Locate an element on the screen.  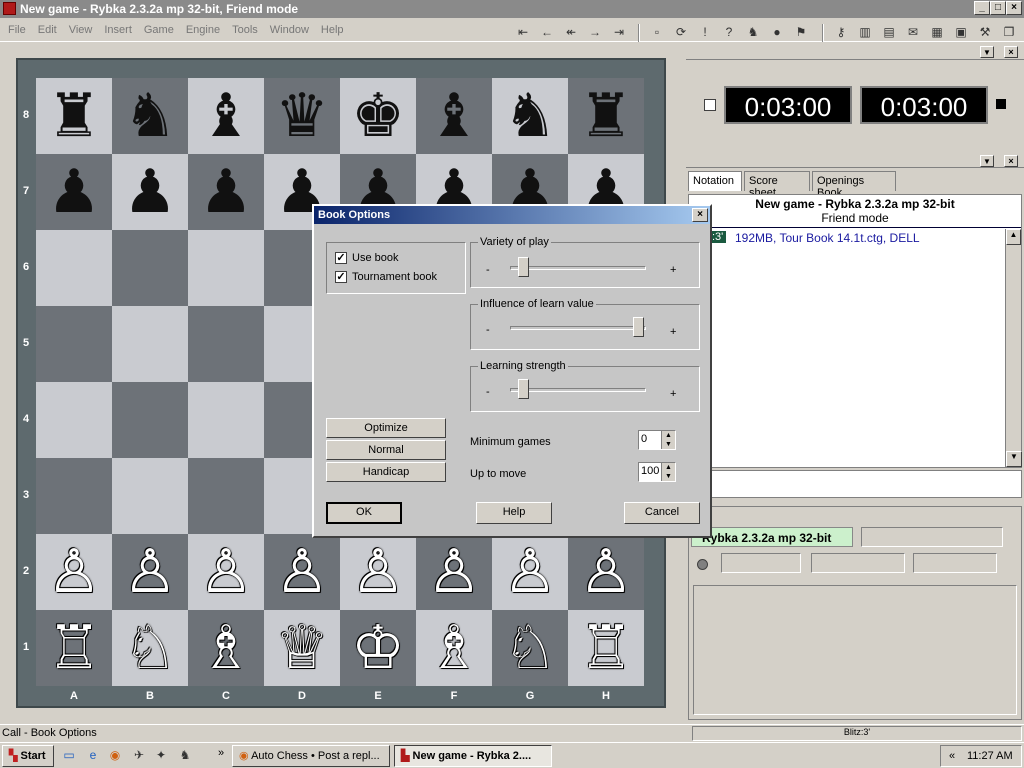
square-h2: ♙ is located at coordinates (606, 572).